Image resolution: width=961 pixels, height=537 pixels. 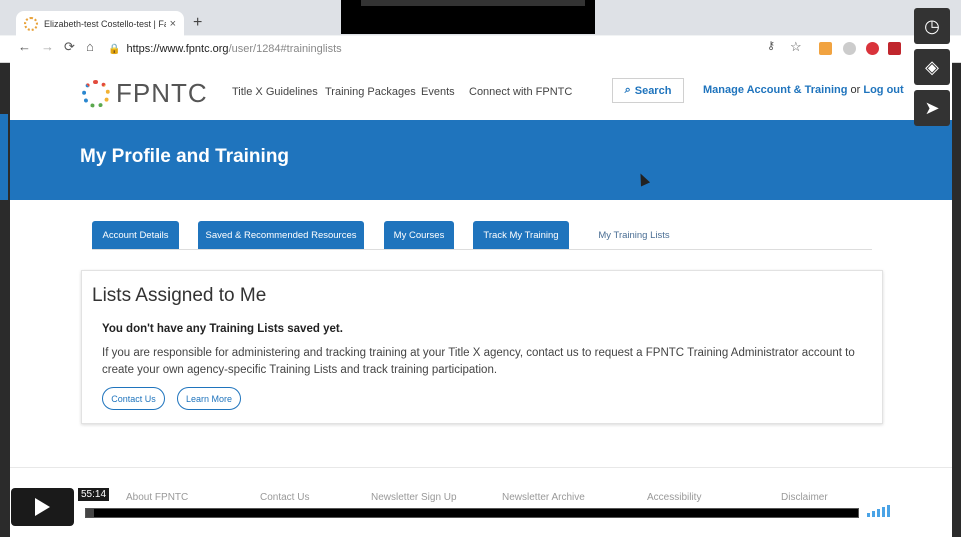 I want to click on logout-link: Log out, so click(x=883, y=90).